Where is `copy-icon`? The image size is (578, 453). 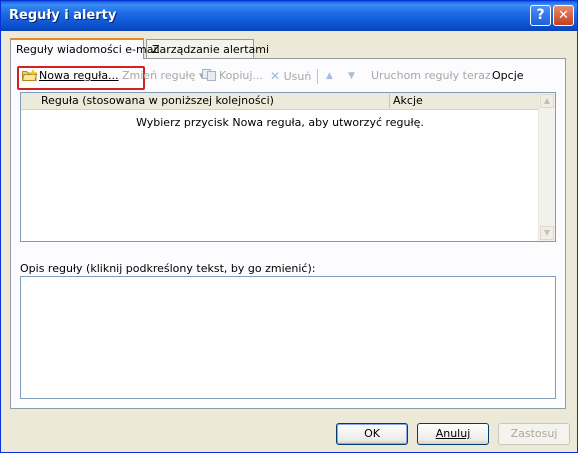 copy-icon is located at coordinates (209, 75).